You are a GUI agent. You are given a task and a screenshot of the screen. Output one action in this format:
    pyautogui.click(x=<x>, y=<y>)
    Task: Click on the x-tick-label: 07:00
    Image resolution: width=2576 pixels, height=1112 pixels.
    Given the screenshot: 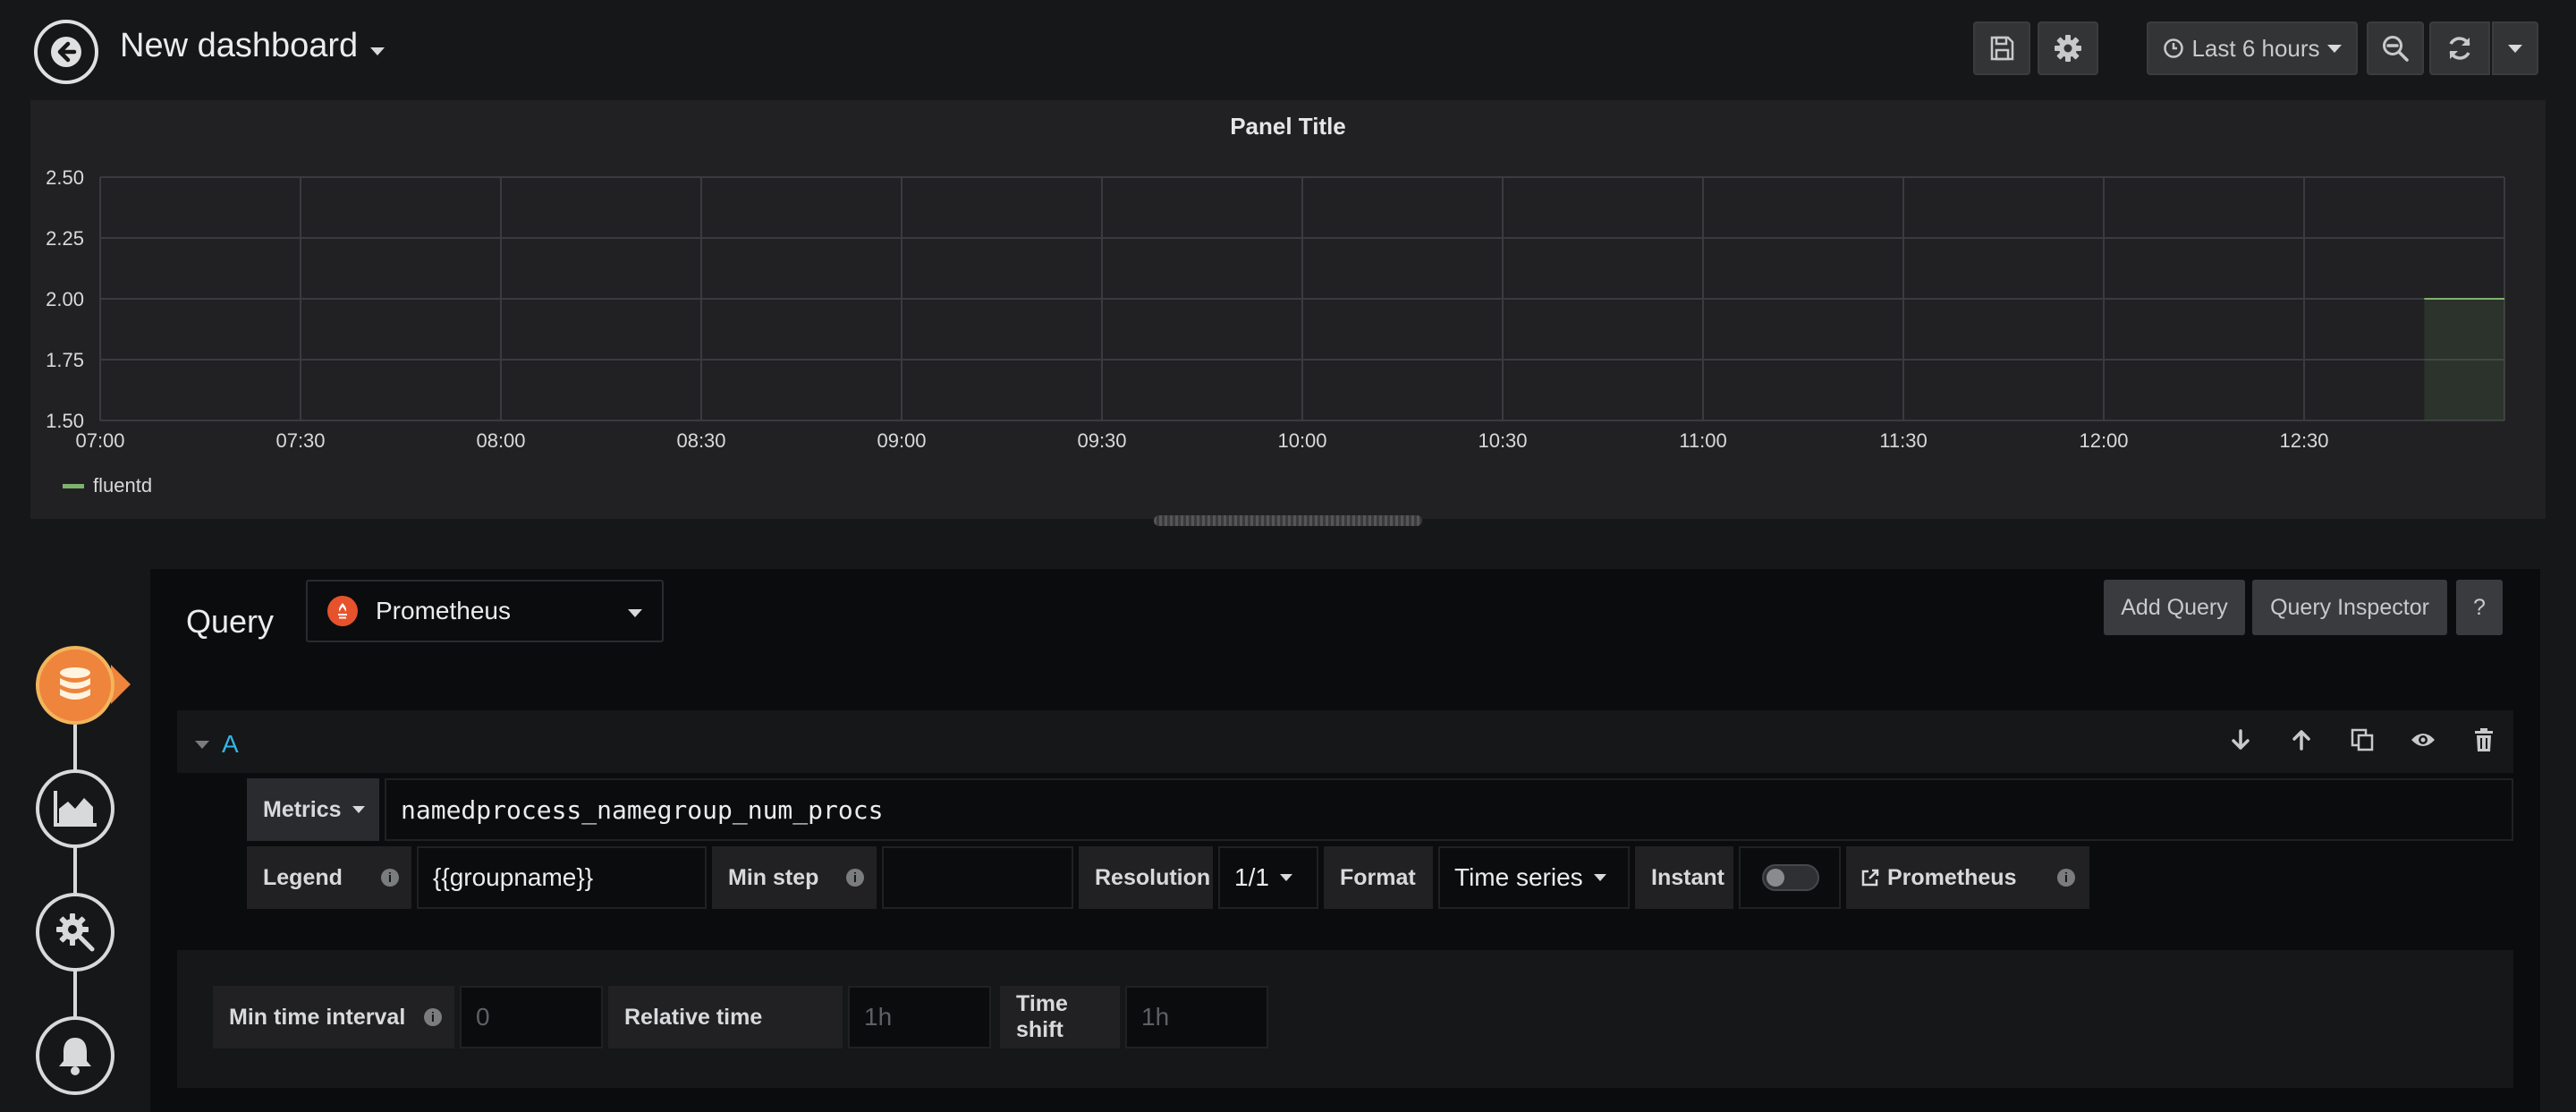 What is the action you would take?
    pyautogui.click(x=99, y=440)
    